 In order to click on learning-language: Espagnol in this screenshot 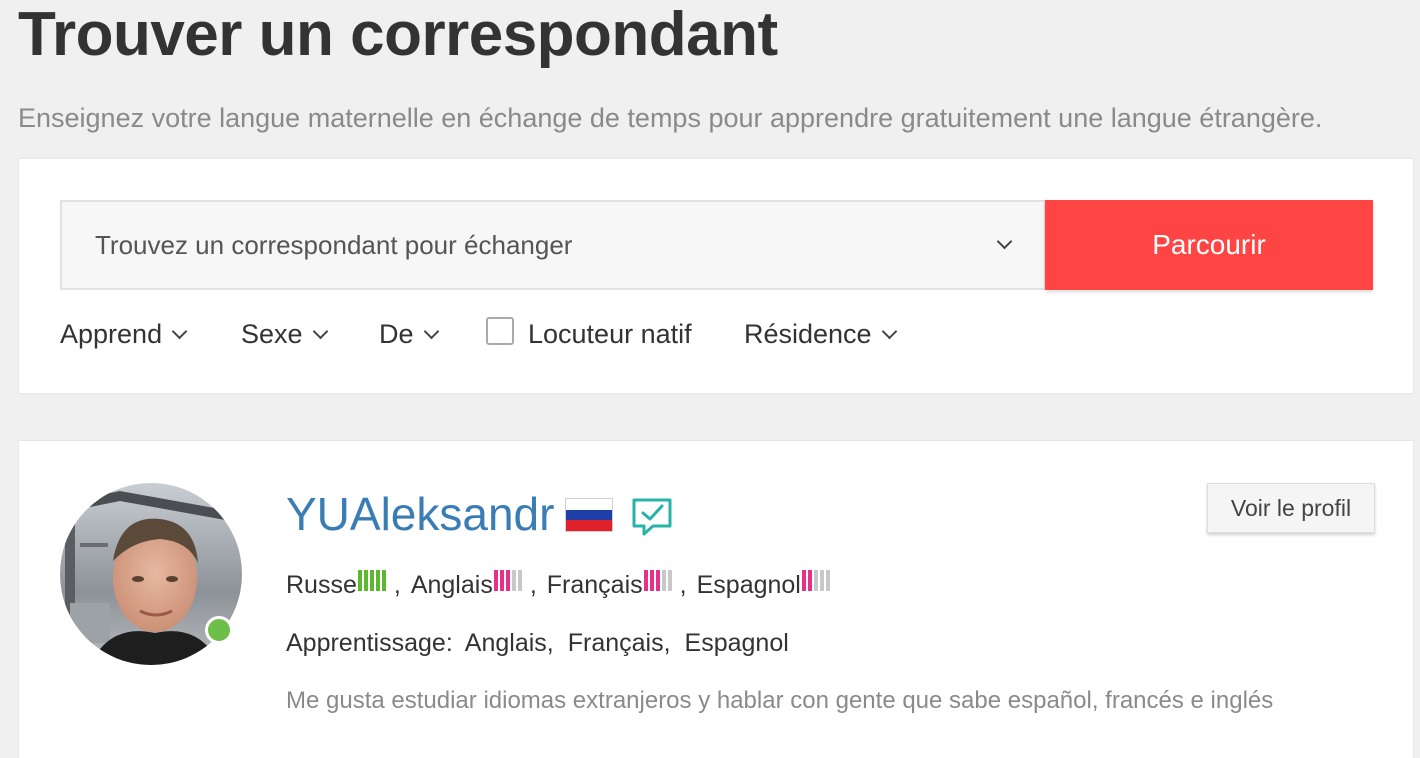, I will do `click(736, 643)`.